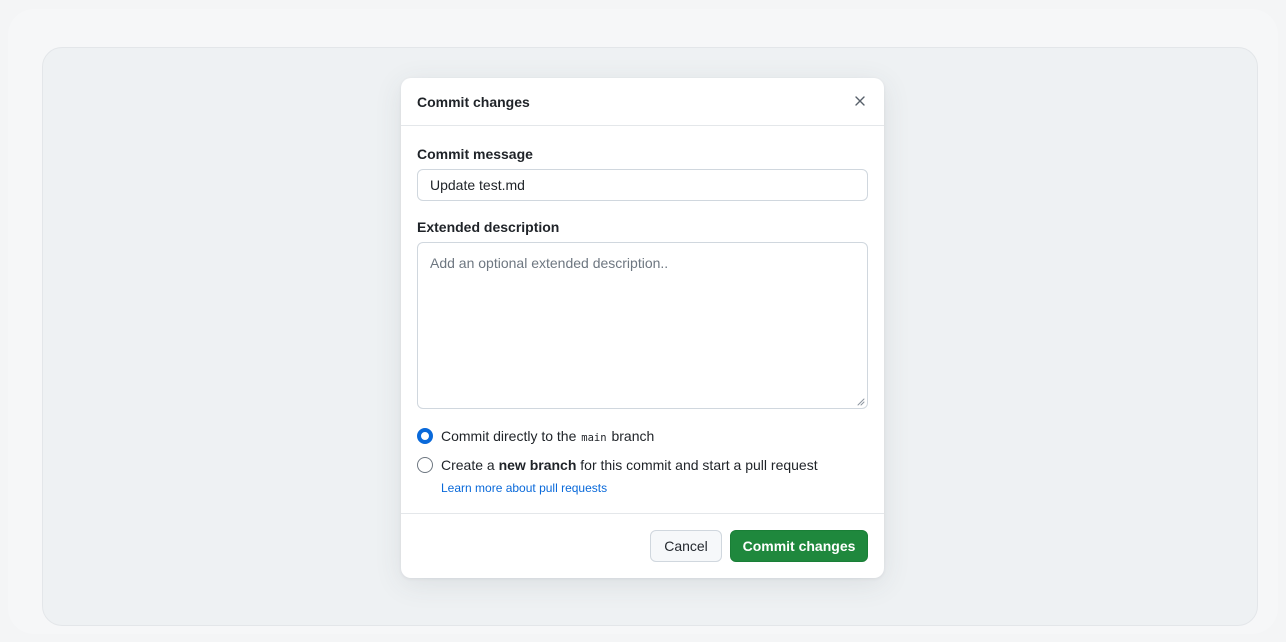  Describe the element at coordinates (686, 546) in the screenshot. I see `cancel-button: Cancel` at that location.